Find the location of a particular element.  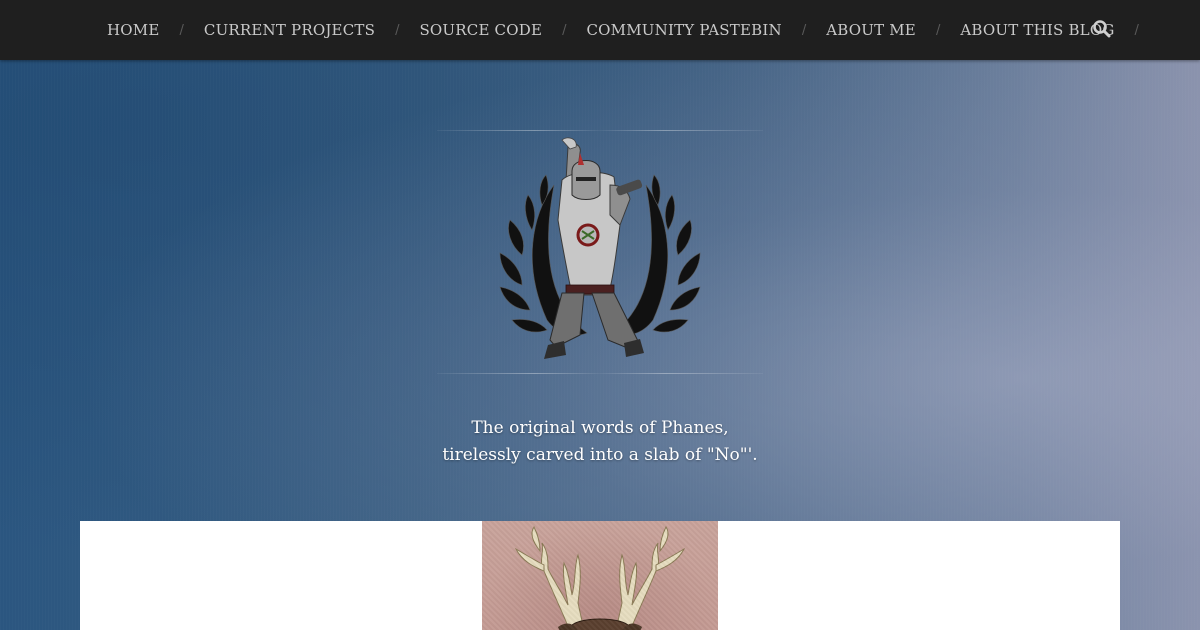

nav-item-about-me: ABOUT ME is located at coordinates (871, 30).